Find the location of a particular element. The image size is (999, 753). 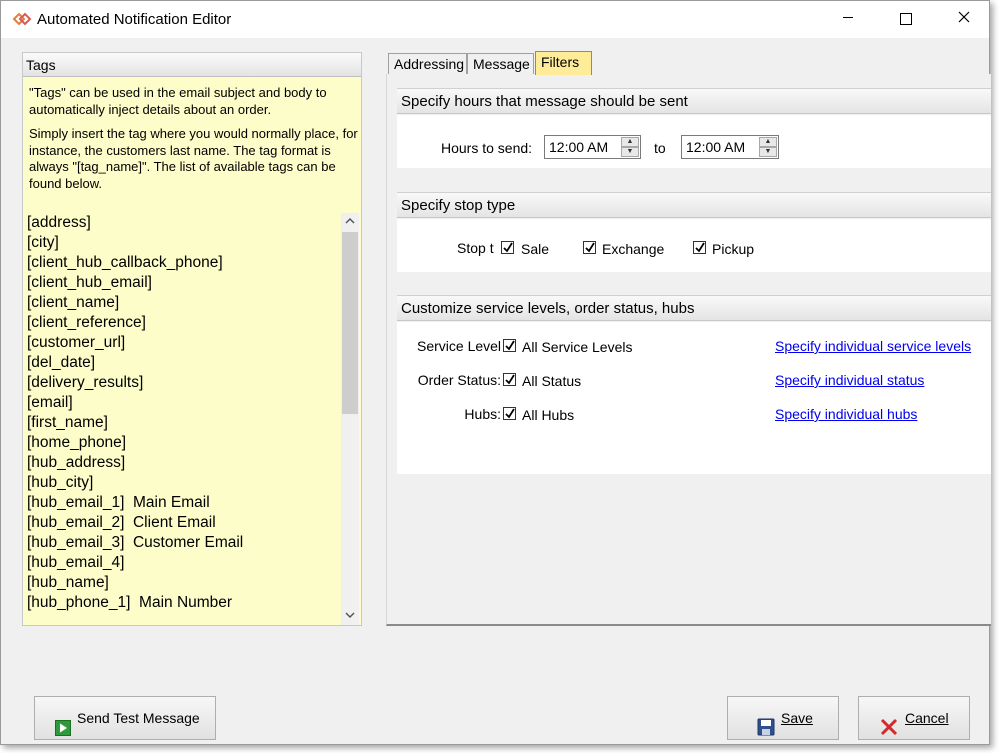

maximize-icon is located at coordinates (906, 18).